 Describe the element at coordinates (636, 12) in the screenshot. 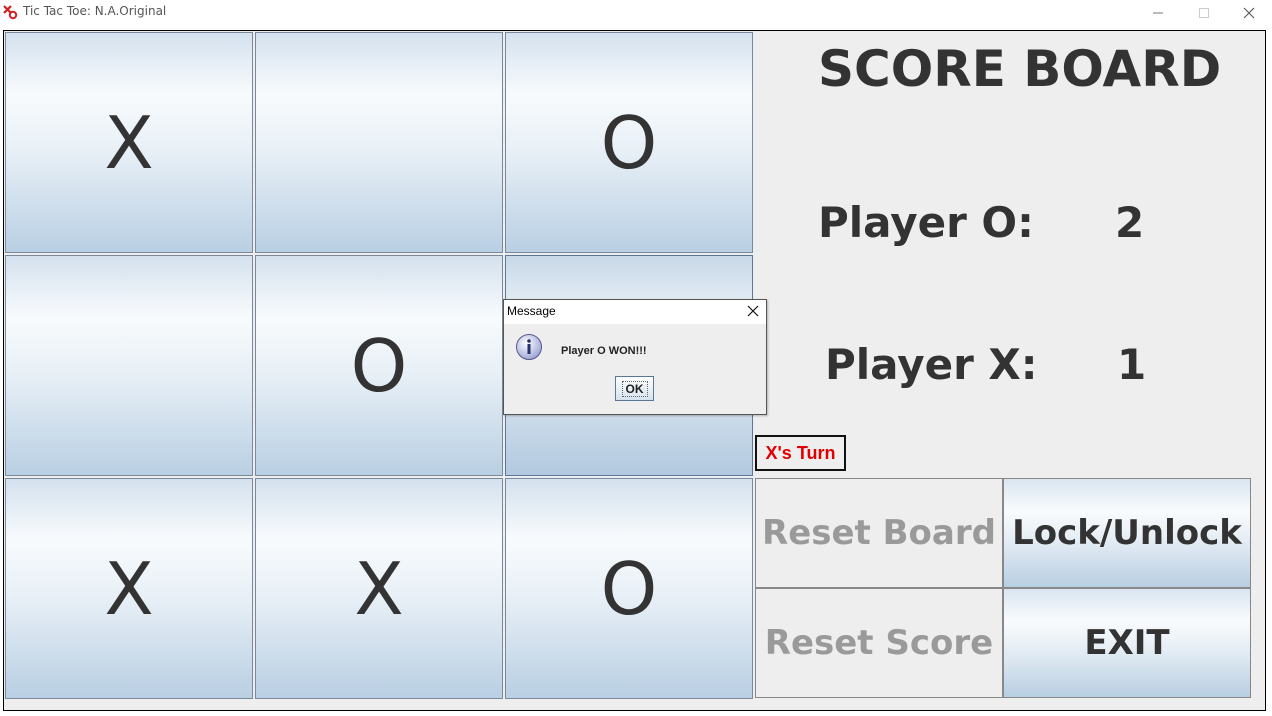

I see `title-bar: Tic Tac Toe: N.A.Original` at that location.